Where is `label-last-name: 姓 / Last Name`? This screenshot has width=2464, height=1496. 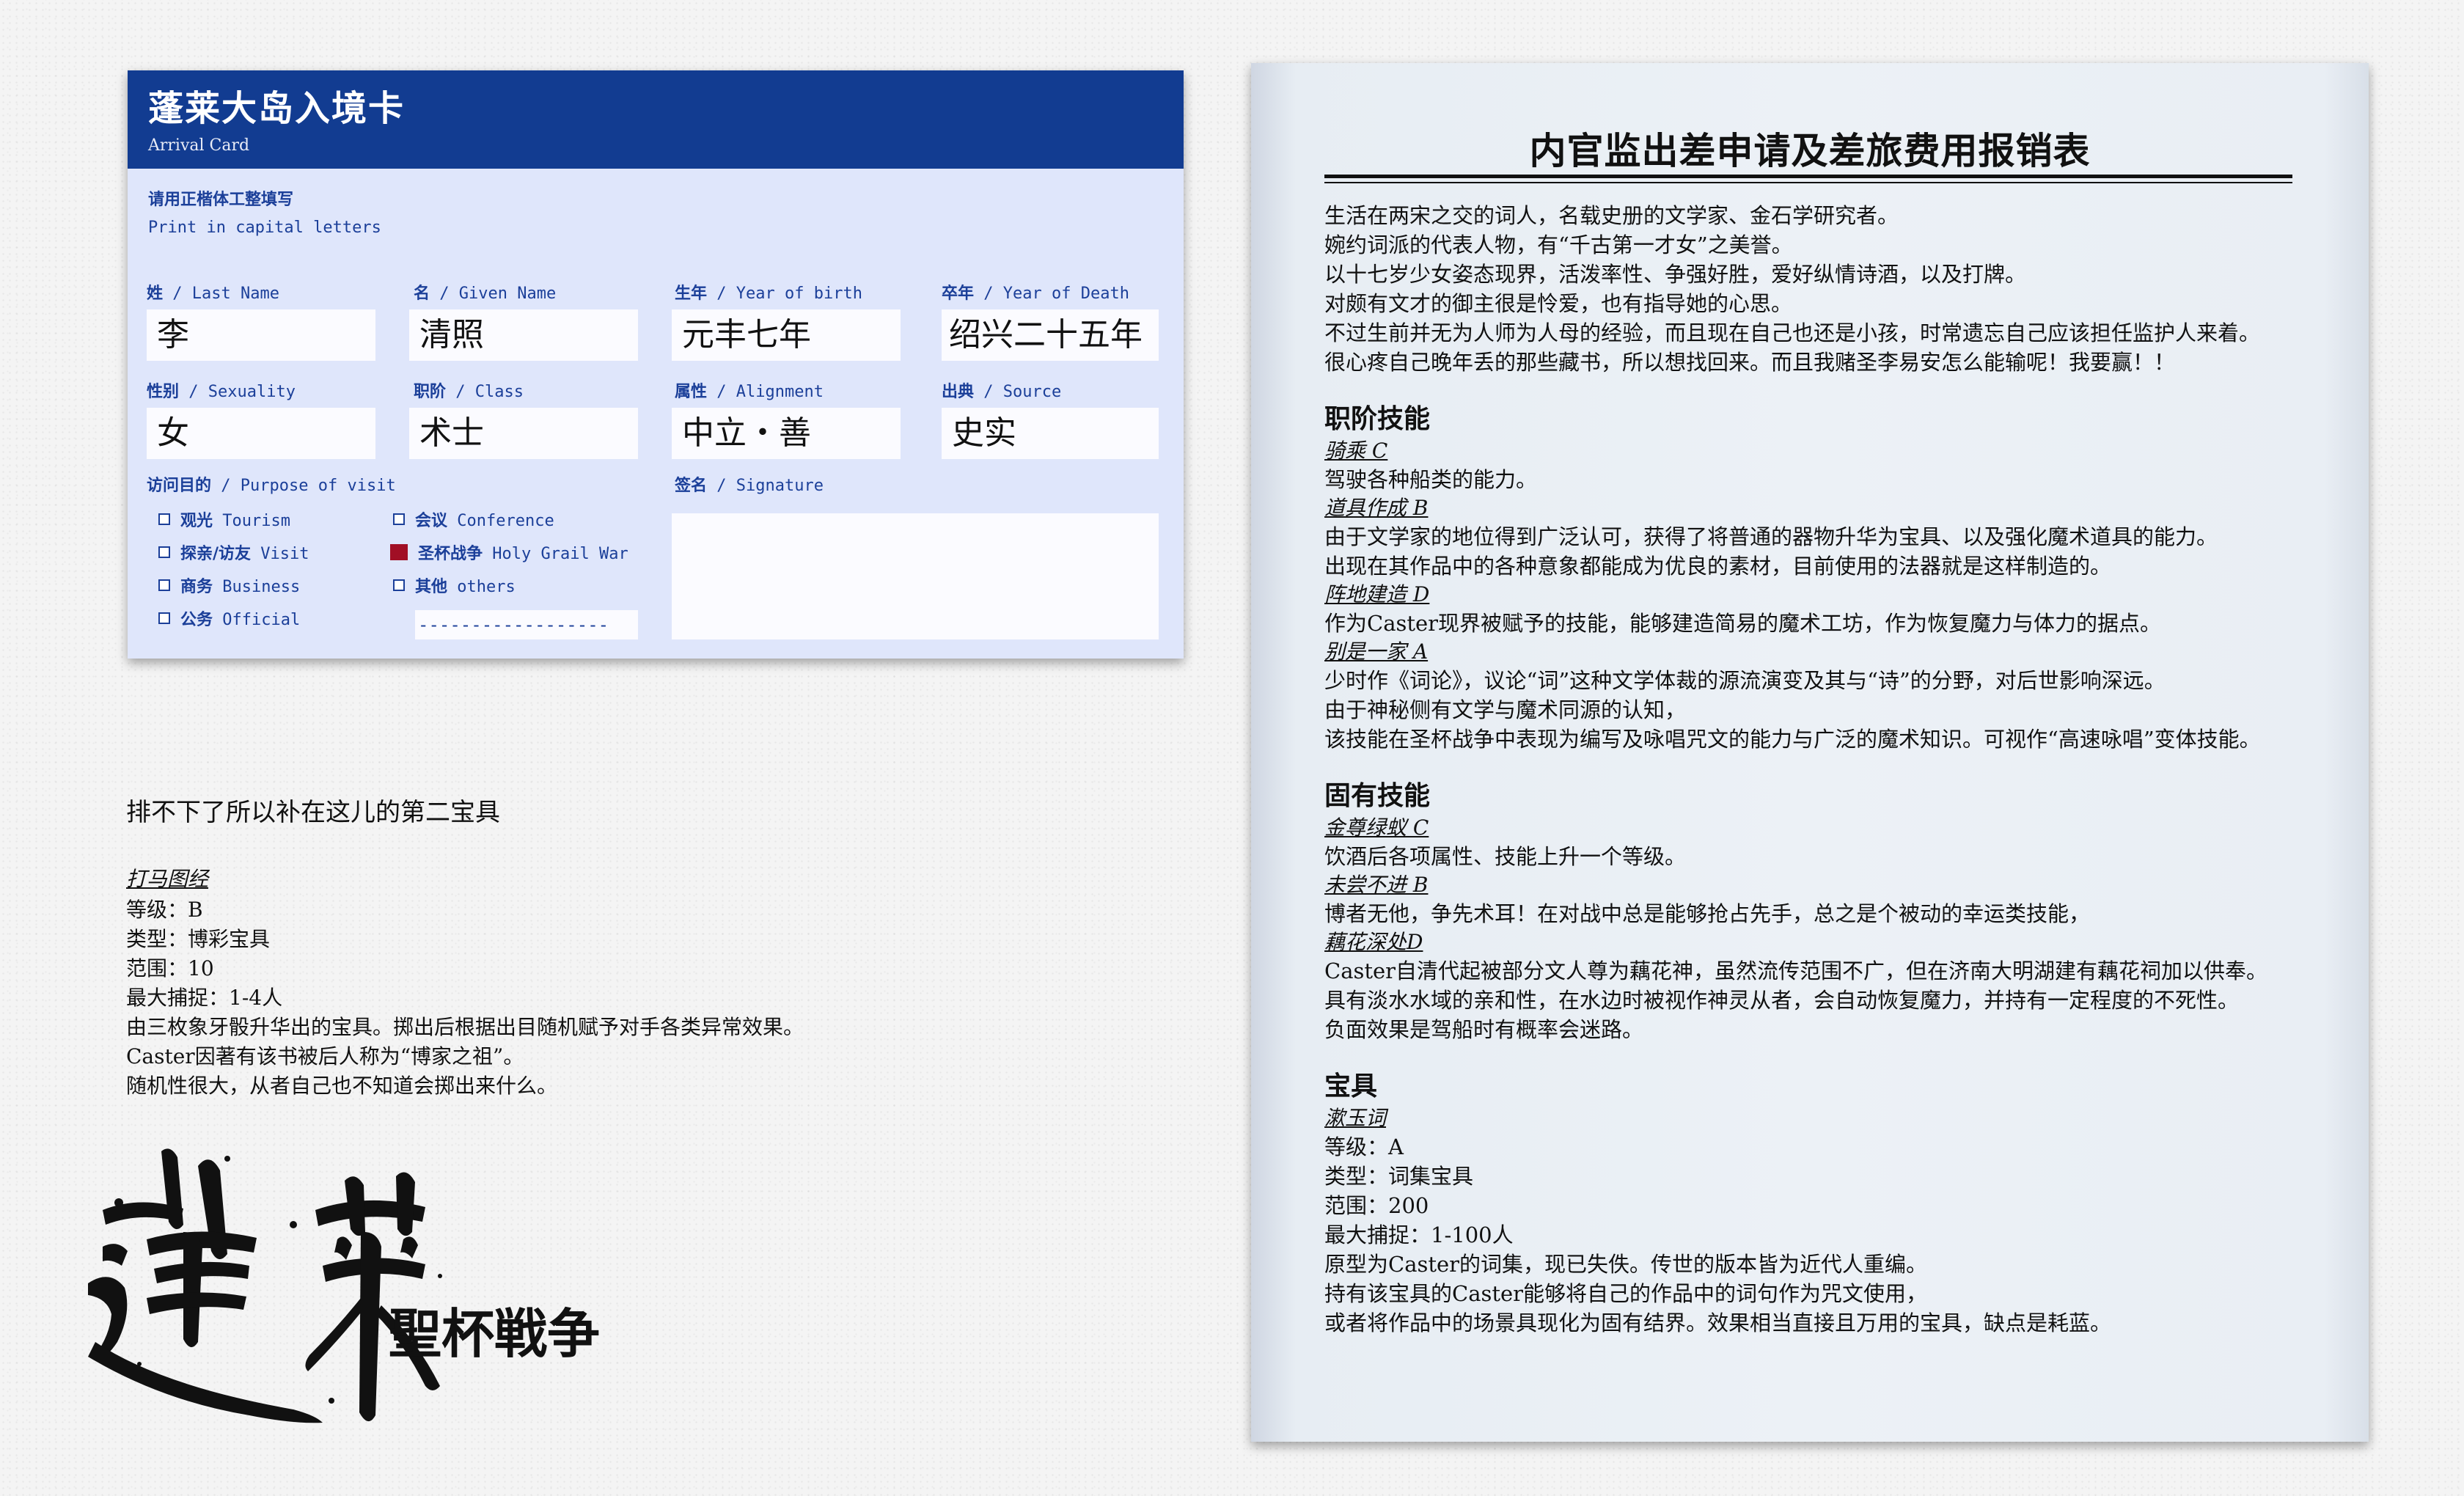 label-last-name: 姓 / Last Name is located at coordinates (213, 294).